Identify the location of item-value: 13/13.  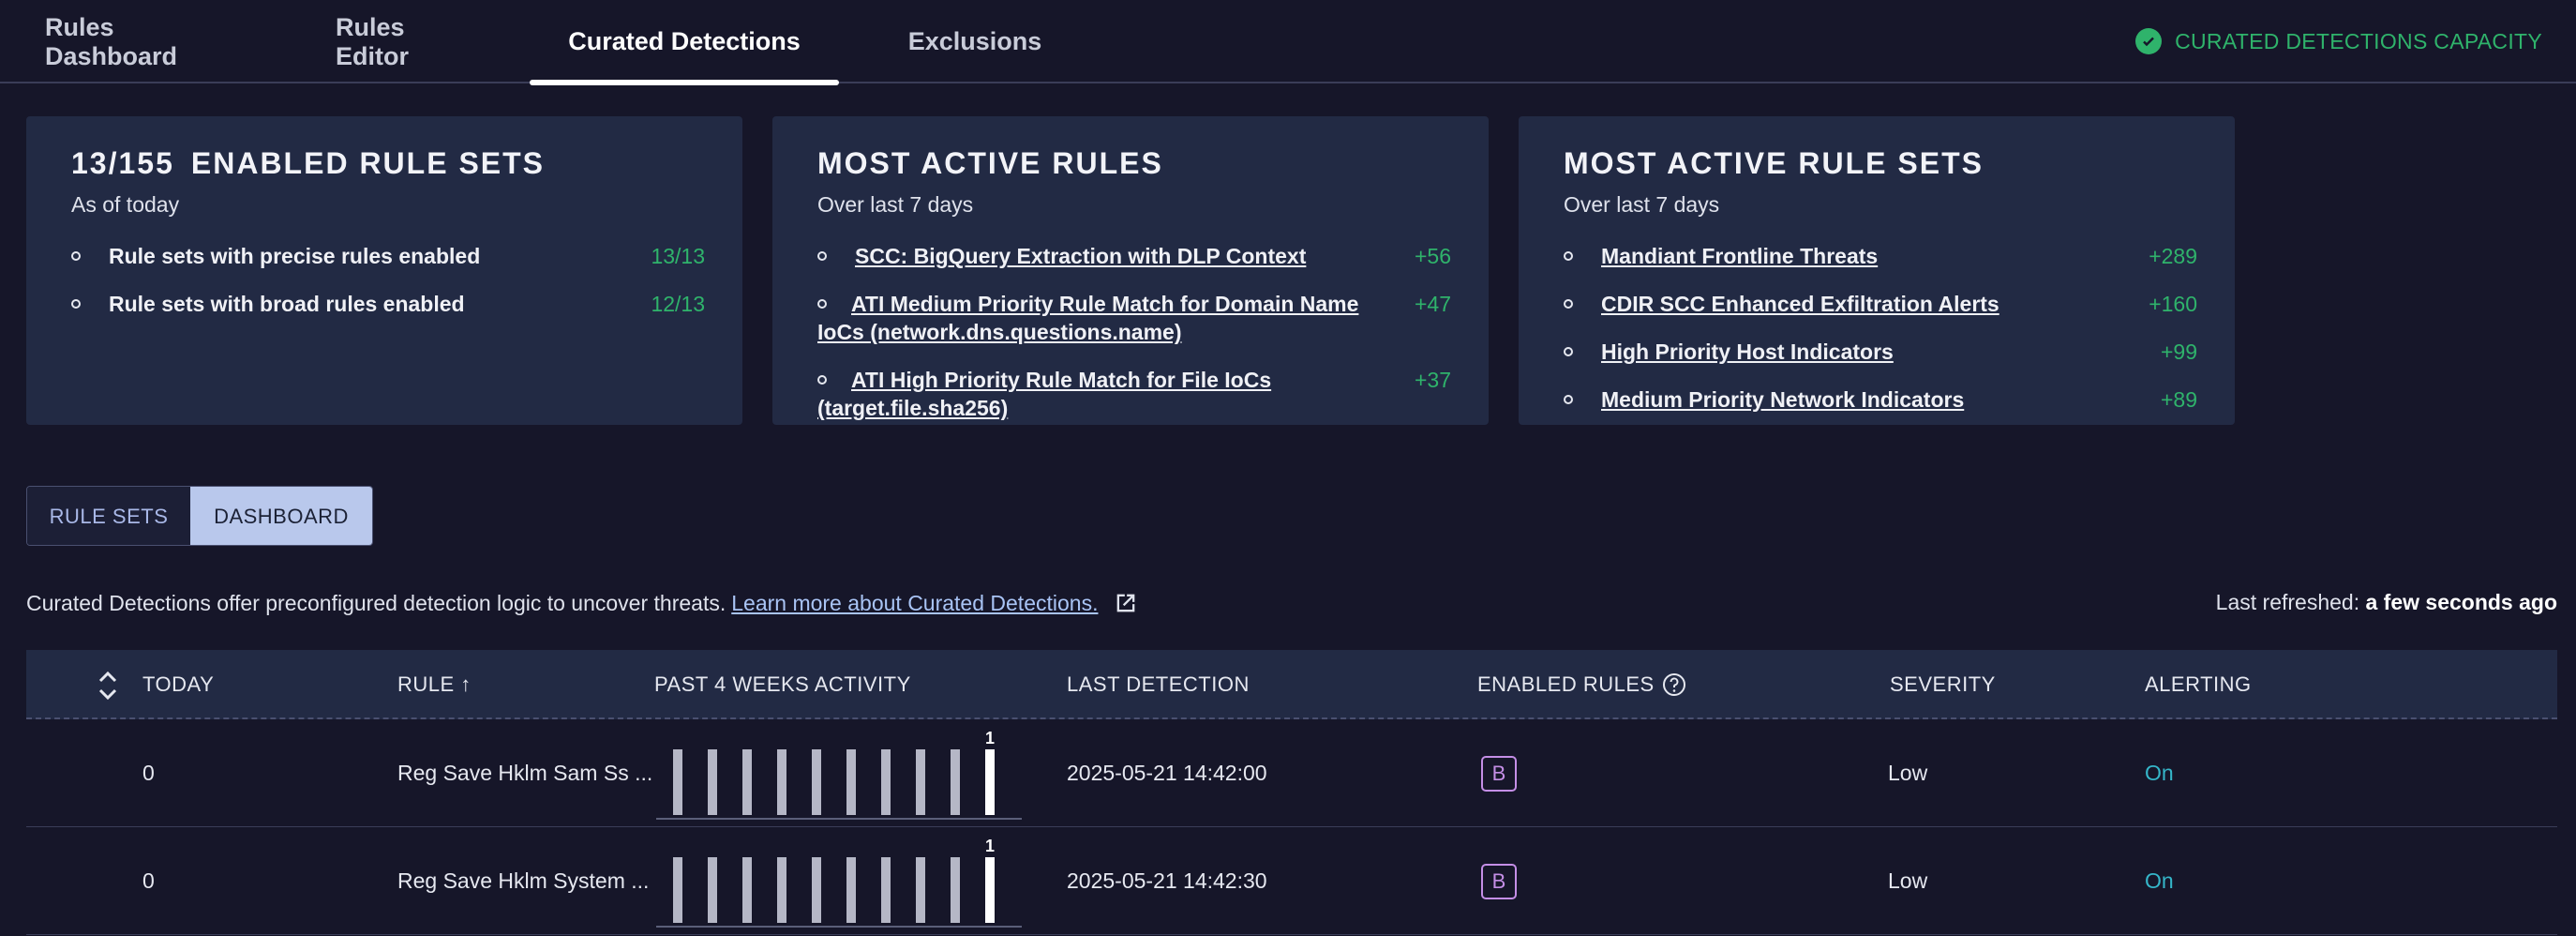
(678, 256).